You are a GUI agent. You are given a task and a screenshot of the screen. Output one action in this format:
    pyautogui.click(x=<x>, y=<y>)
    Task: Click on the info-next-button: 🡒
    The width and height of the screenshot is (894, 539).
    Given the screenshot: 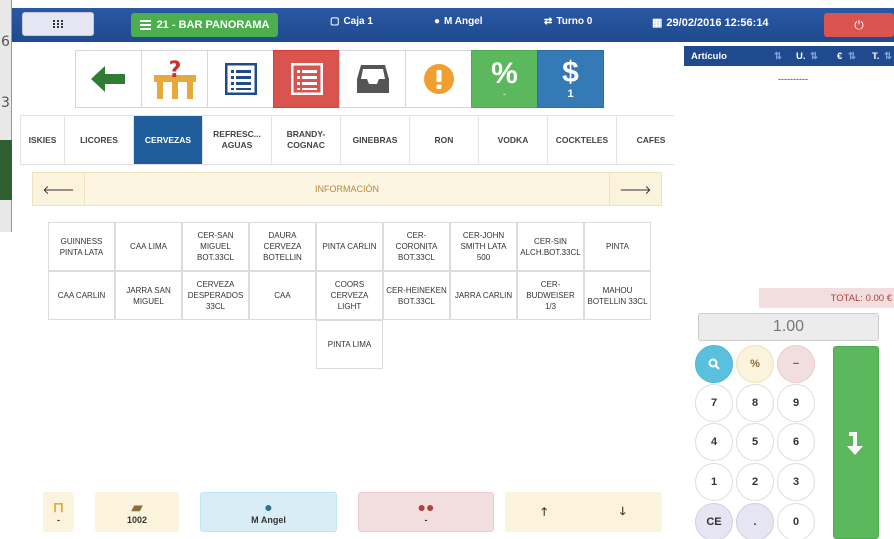 What is the action you would take?
    pyautogui.click(x=635, y=189)
    